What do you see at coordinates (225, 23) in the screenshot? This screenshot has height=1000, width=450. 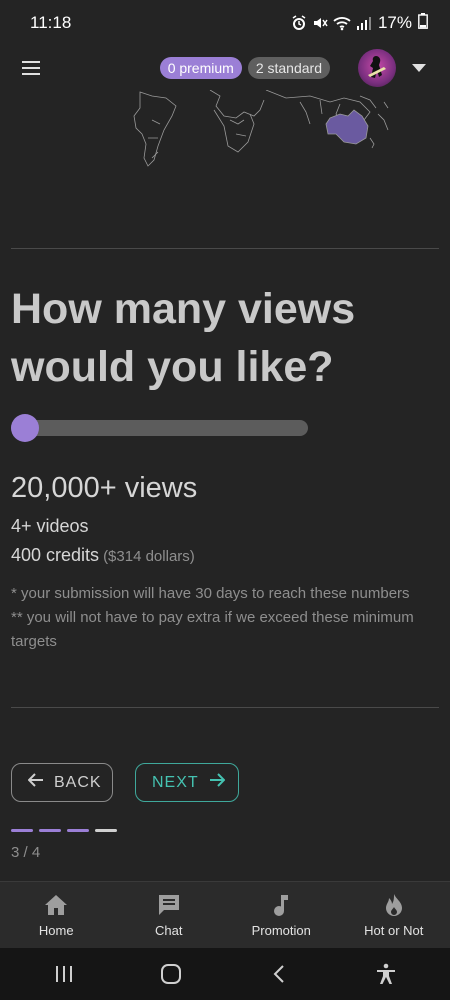 I see `status-bar: 11:18 17%` at bounding box center [225, 23].